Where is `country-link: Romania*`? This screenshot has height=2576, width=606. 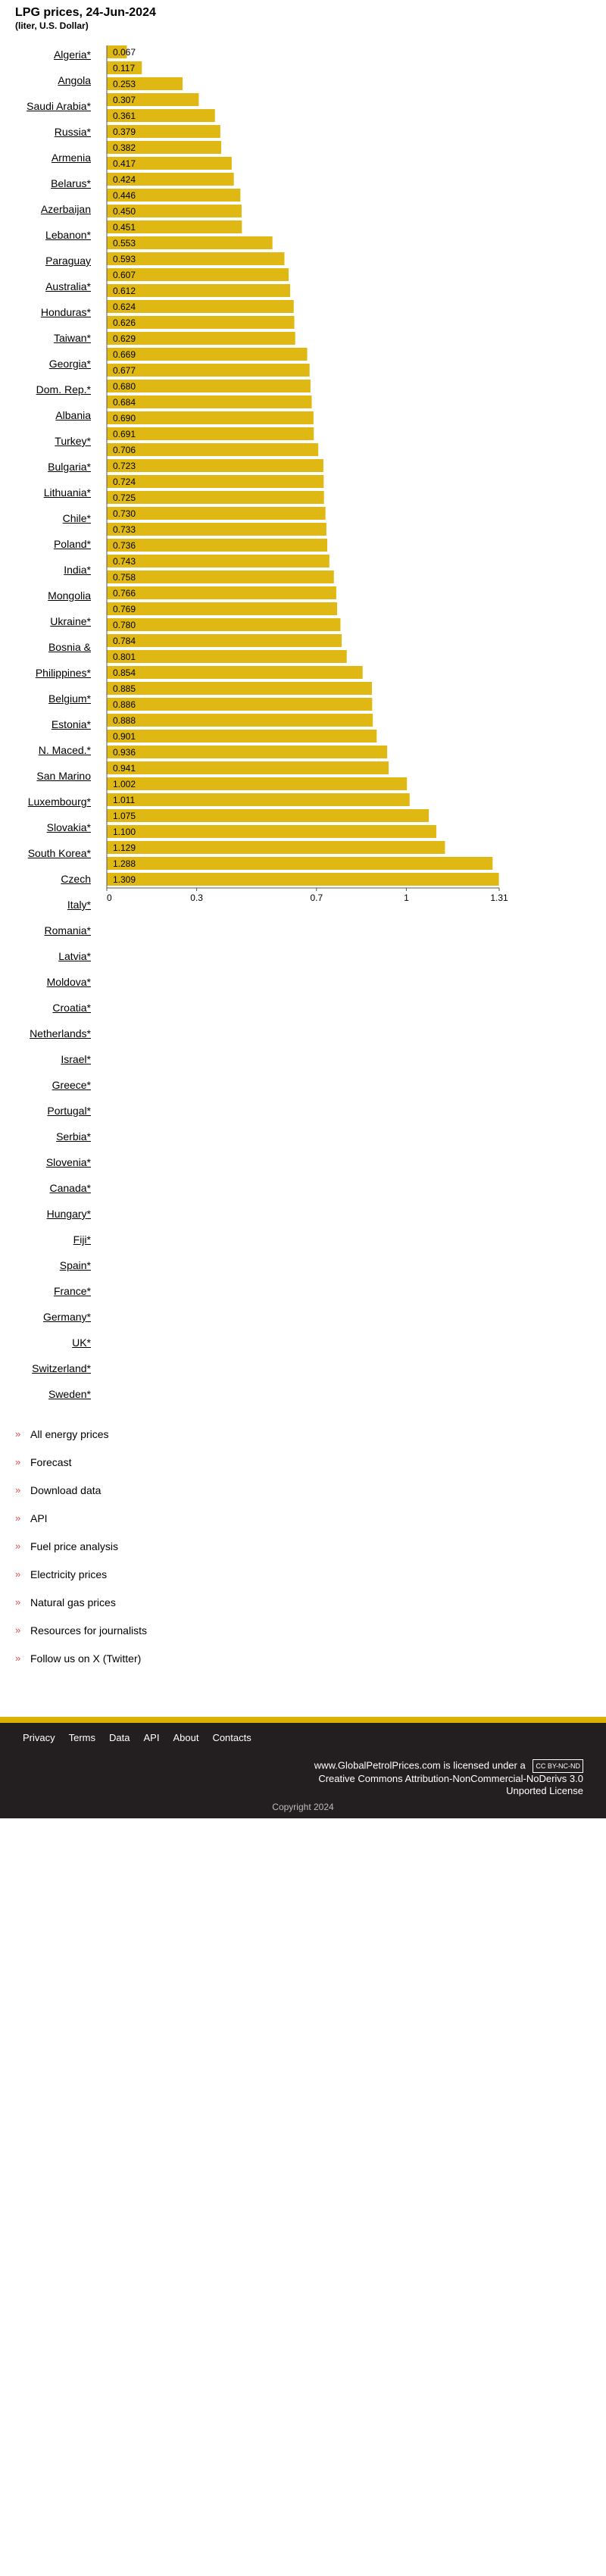
country-link: Romania* is located at coordinates (68, 930).